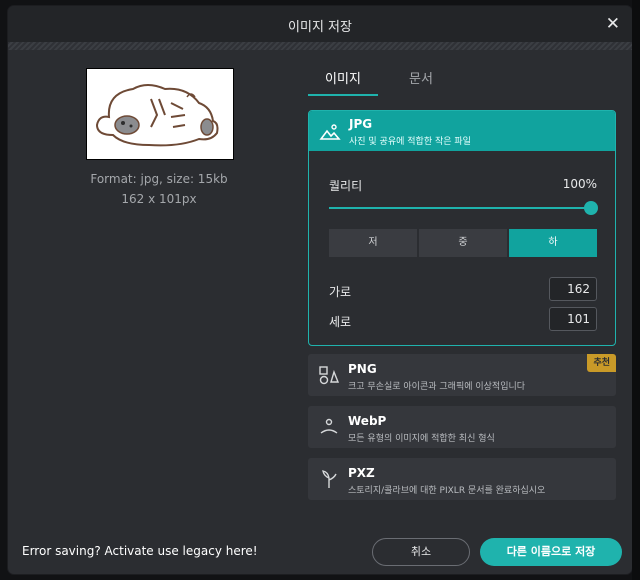  I want to click on cat-illustration, so click(157, 115).